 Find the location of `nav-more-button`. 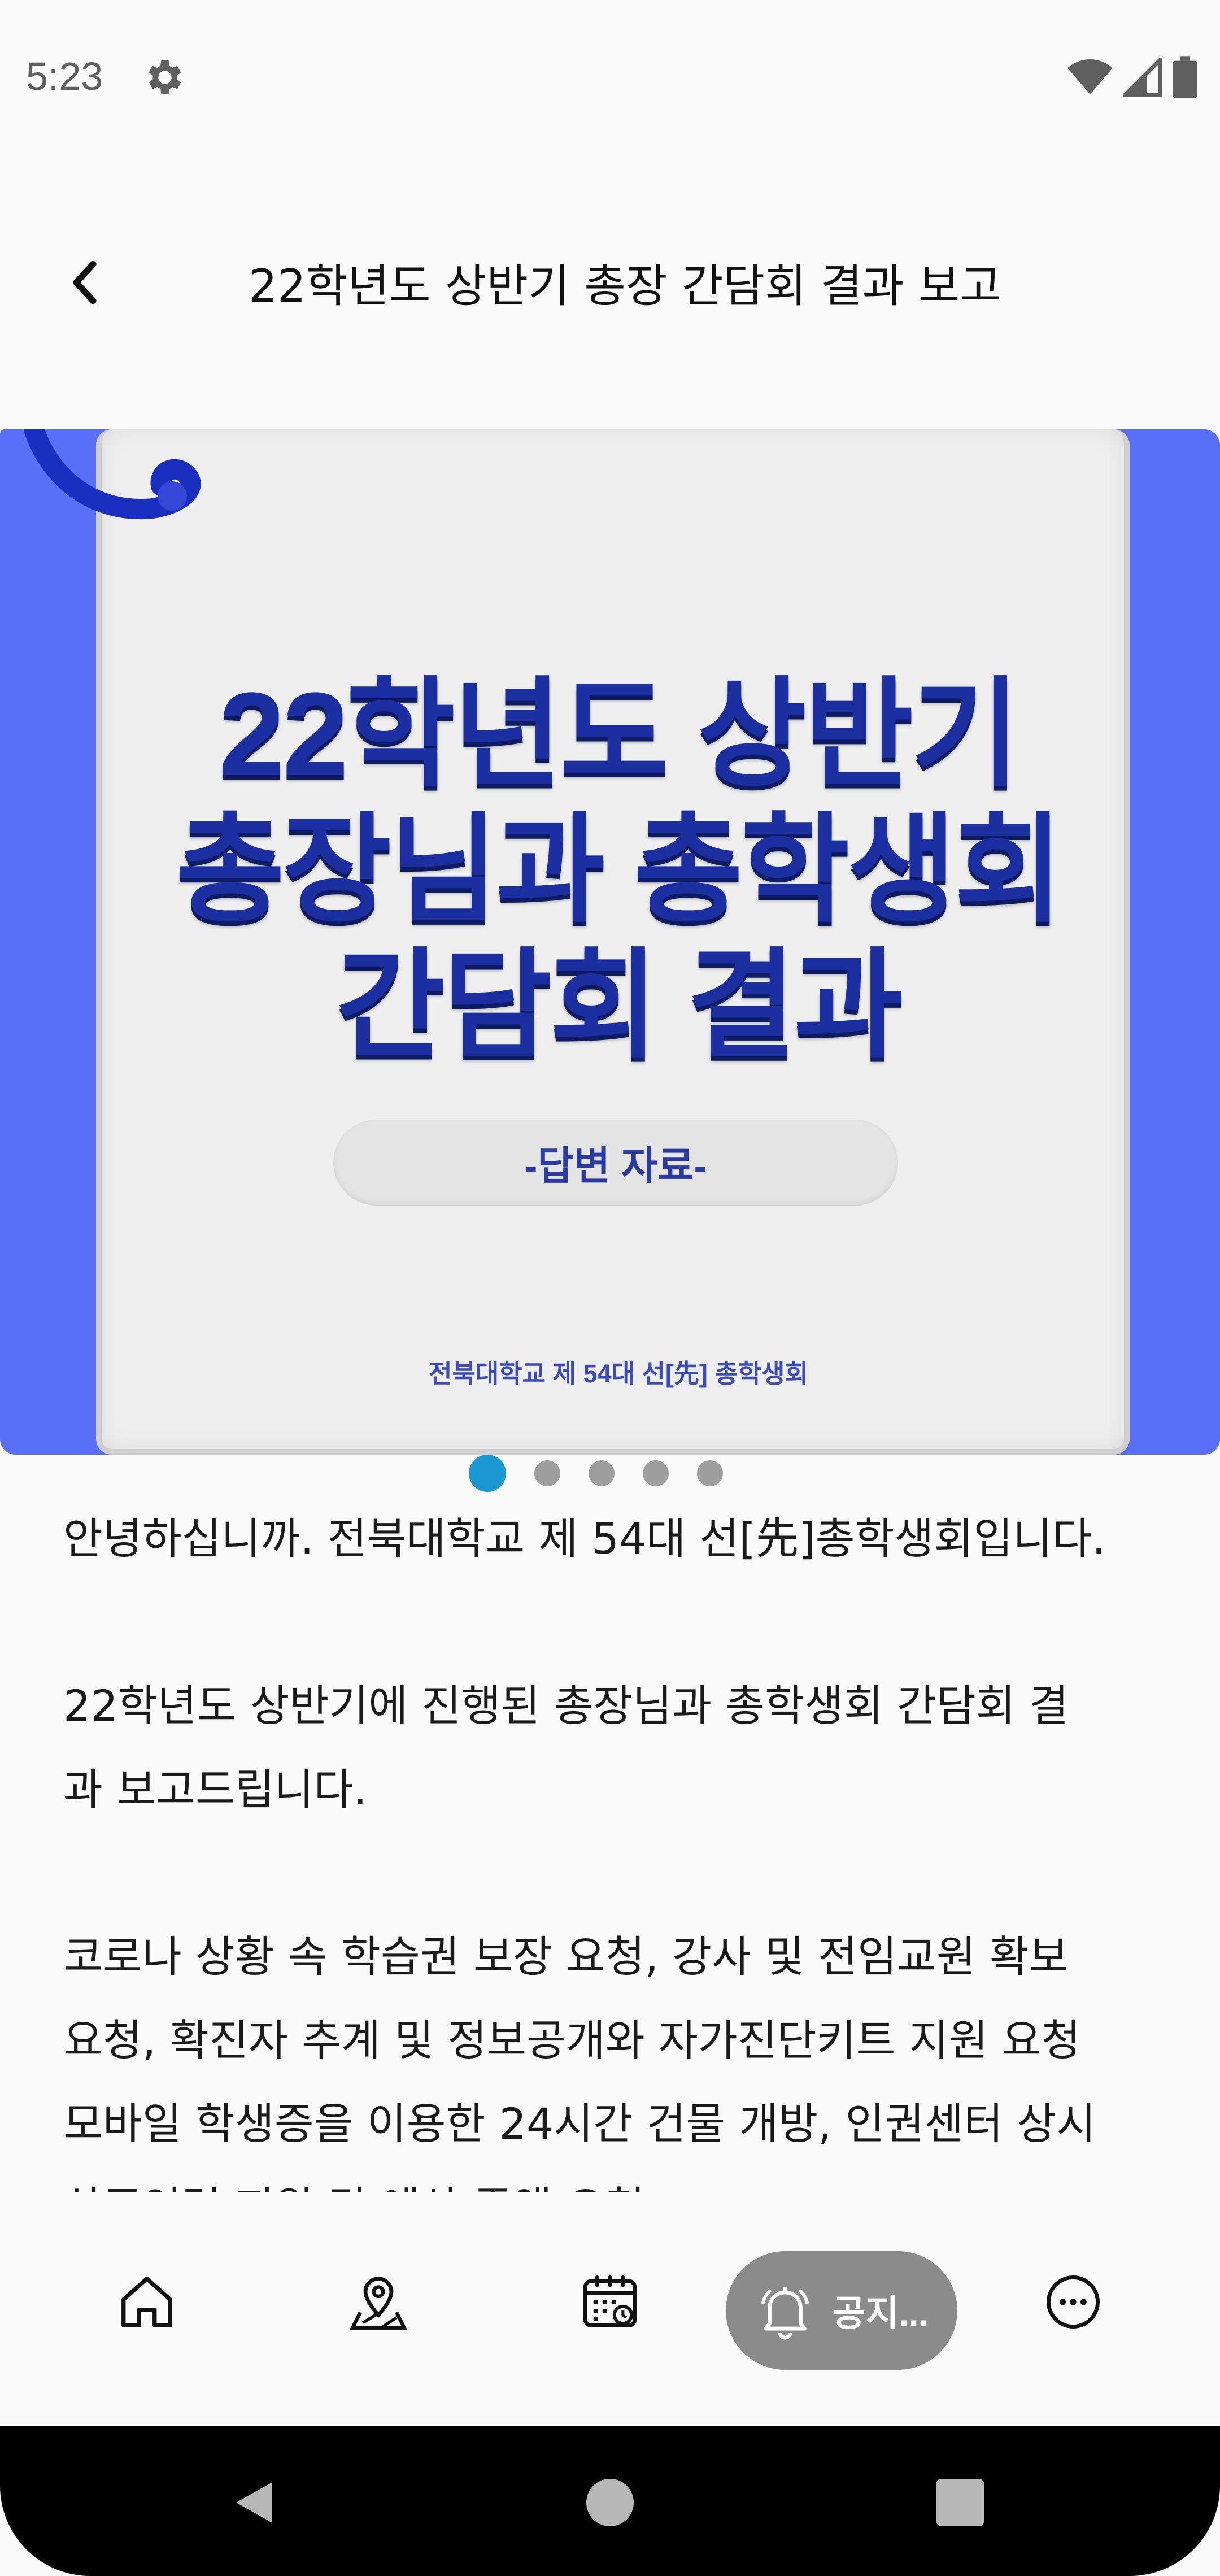

nav-more-button is located at coordinates (1073, 2302).